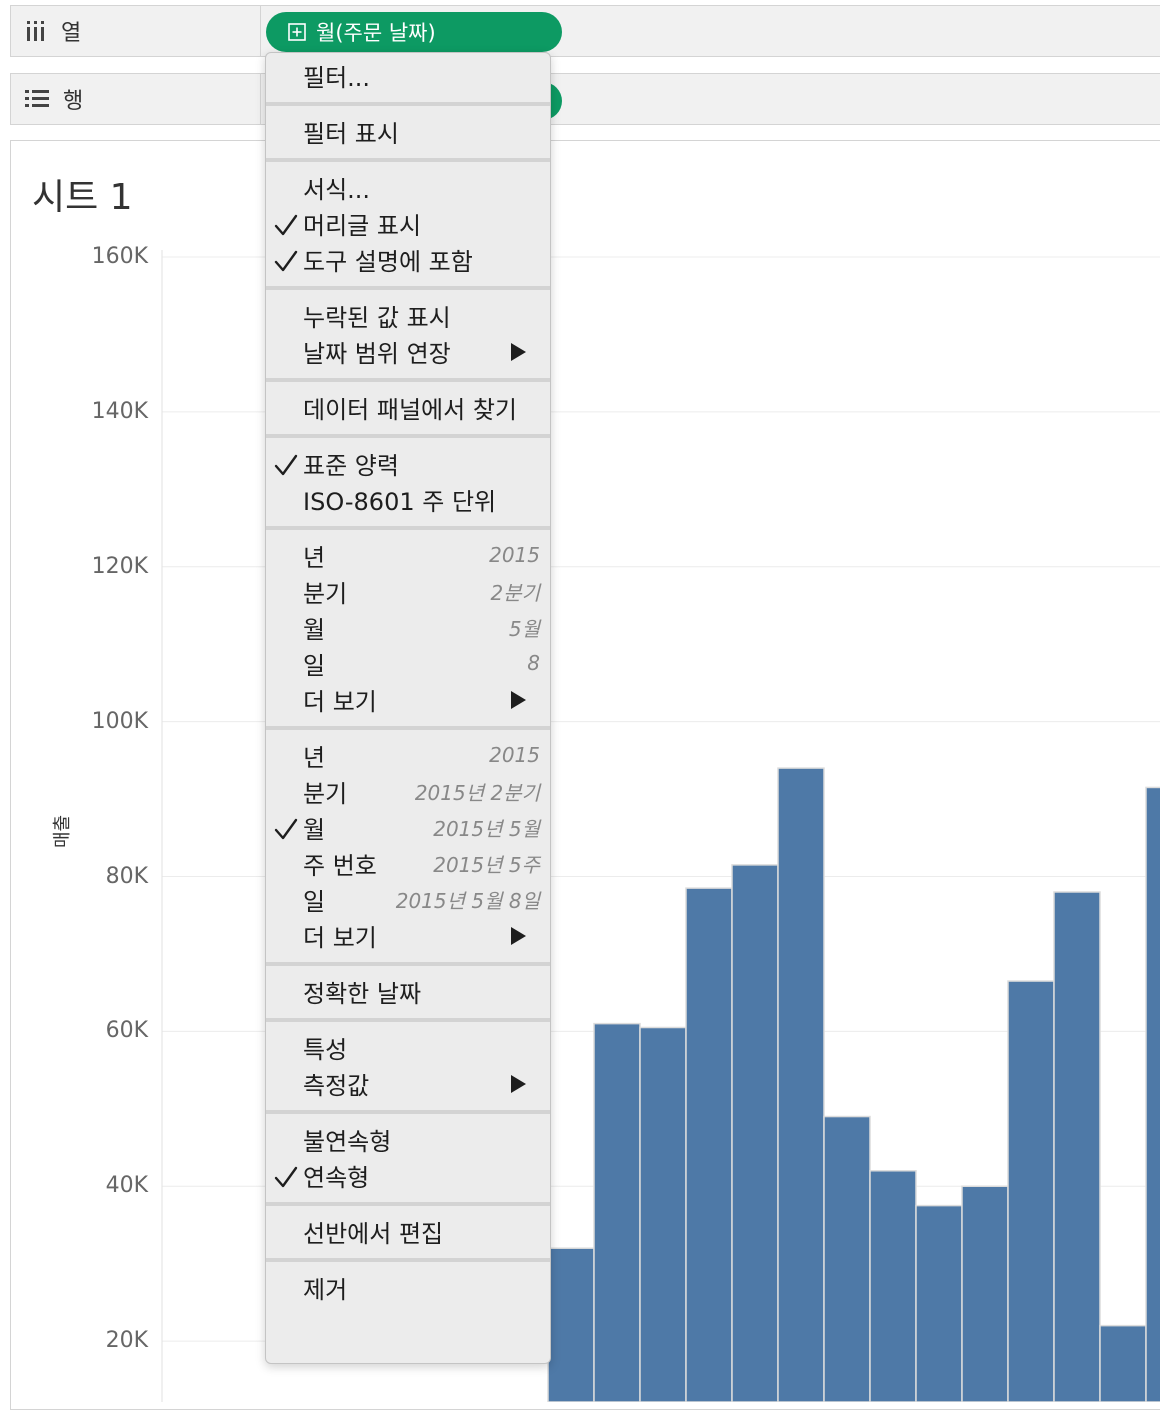 The width and height of the screenshot is (1160, 1410). Describe the element at coordinates (325, 1289) in the screenshot. I see `menu-item-label: 제거` at that location.